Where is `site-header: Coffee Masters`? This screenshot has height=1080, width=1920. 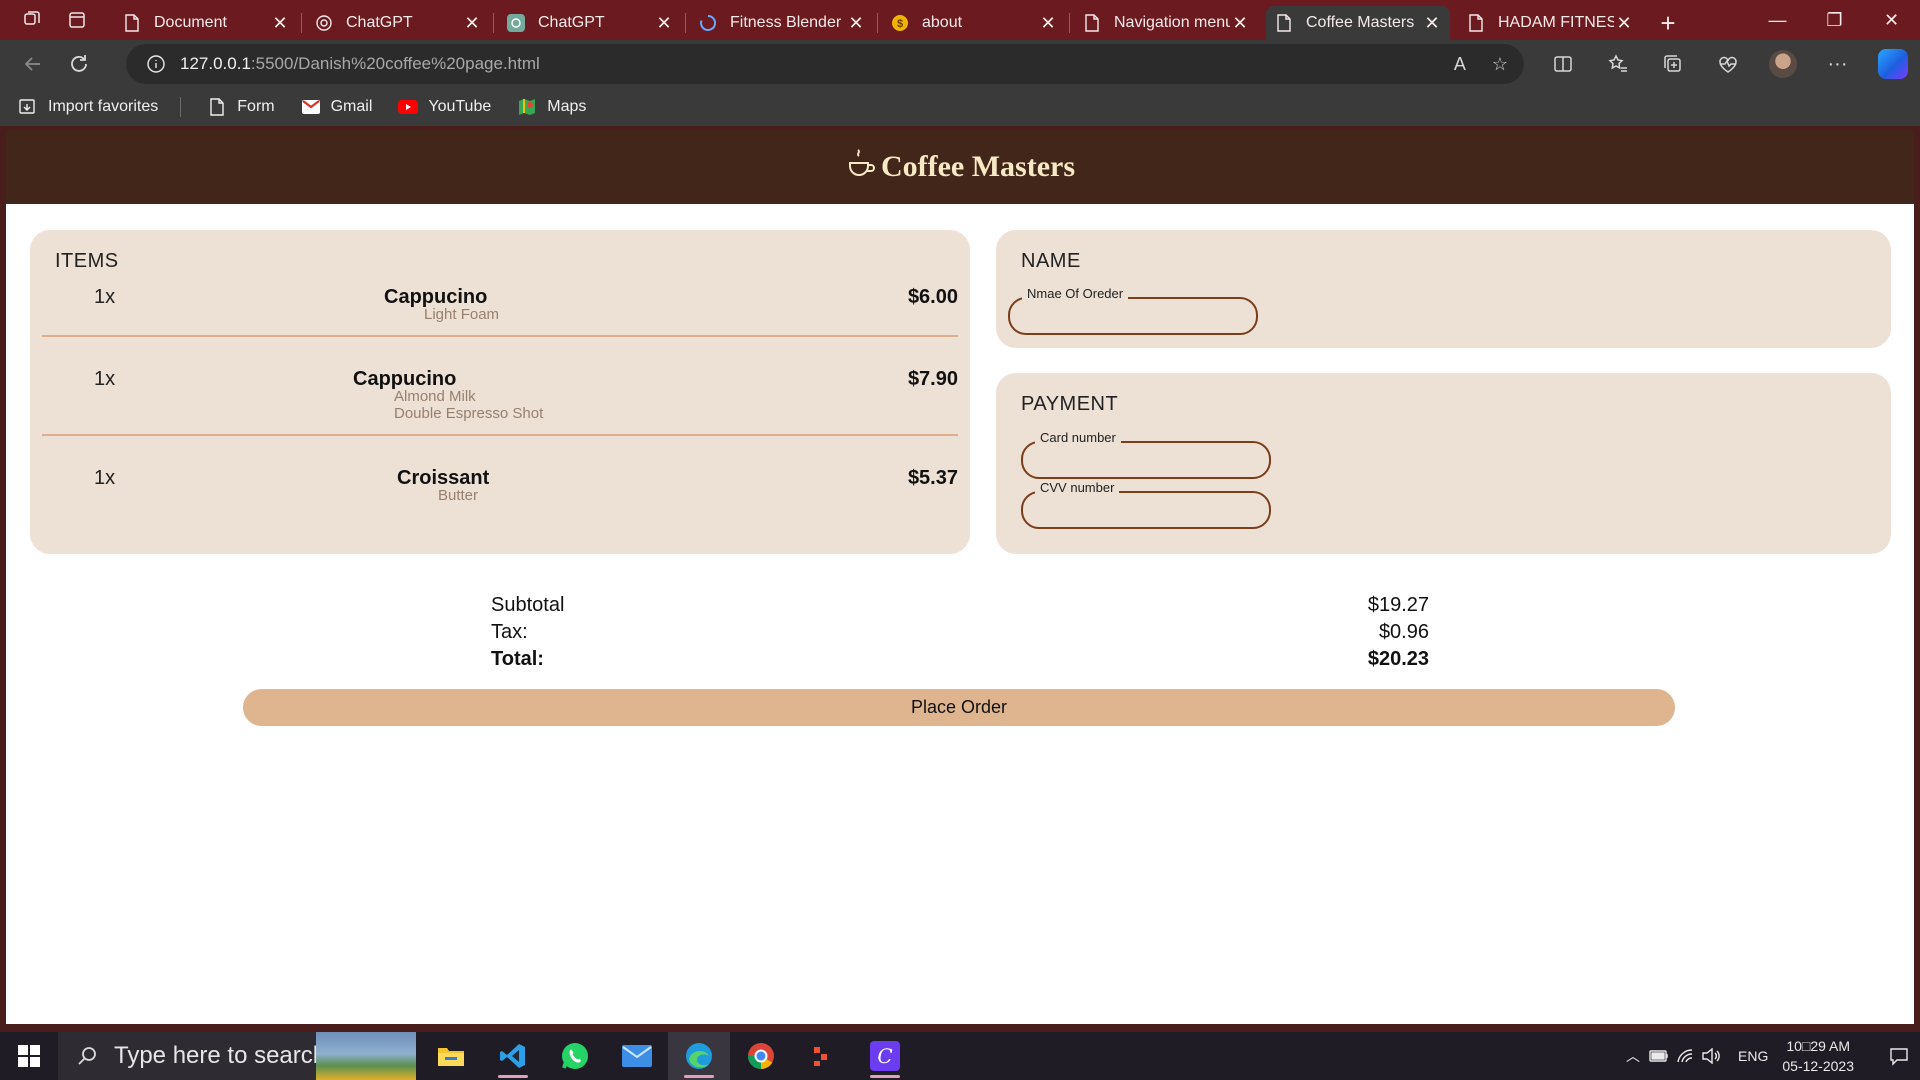
site-header: Coffee Masters is located at coordinates (960, 167).